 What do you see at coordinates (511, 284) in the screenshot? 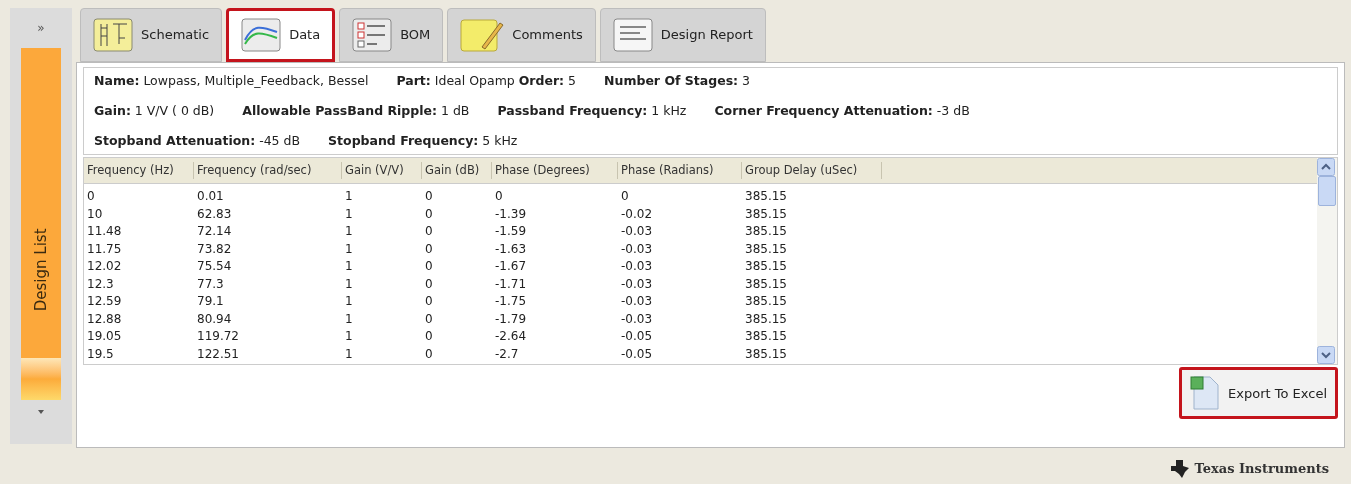
I see `table-cell-text: -1.71` at bounding box center [511, 284].